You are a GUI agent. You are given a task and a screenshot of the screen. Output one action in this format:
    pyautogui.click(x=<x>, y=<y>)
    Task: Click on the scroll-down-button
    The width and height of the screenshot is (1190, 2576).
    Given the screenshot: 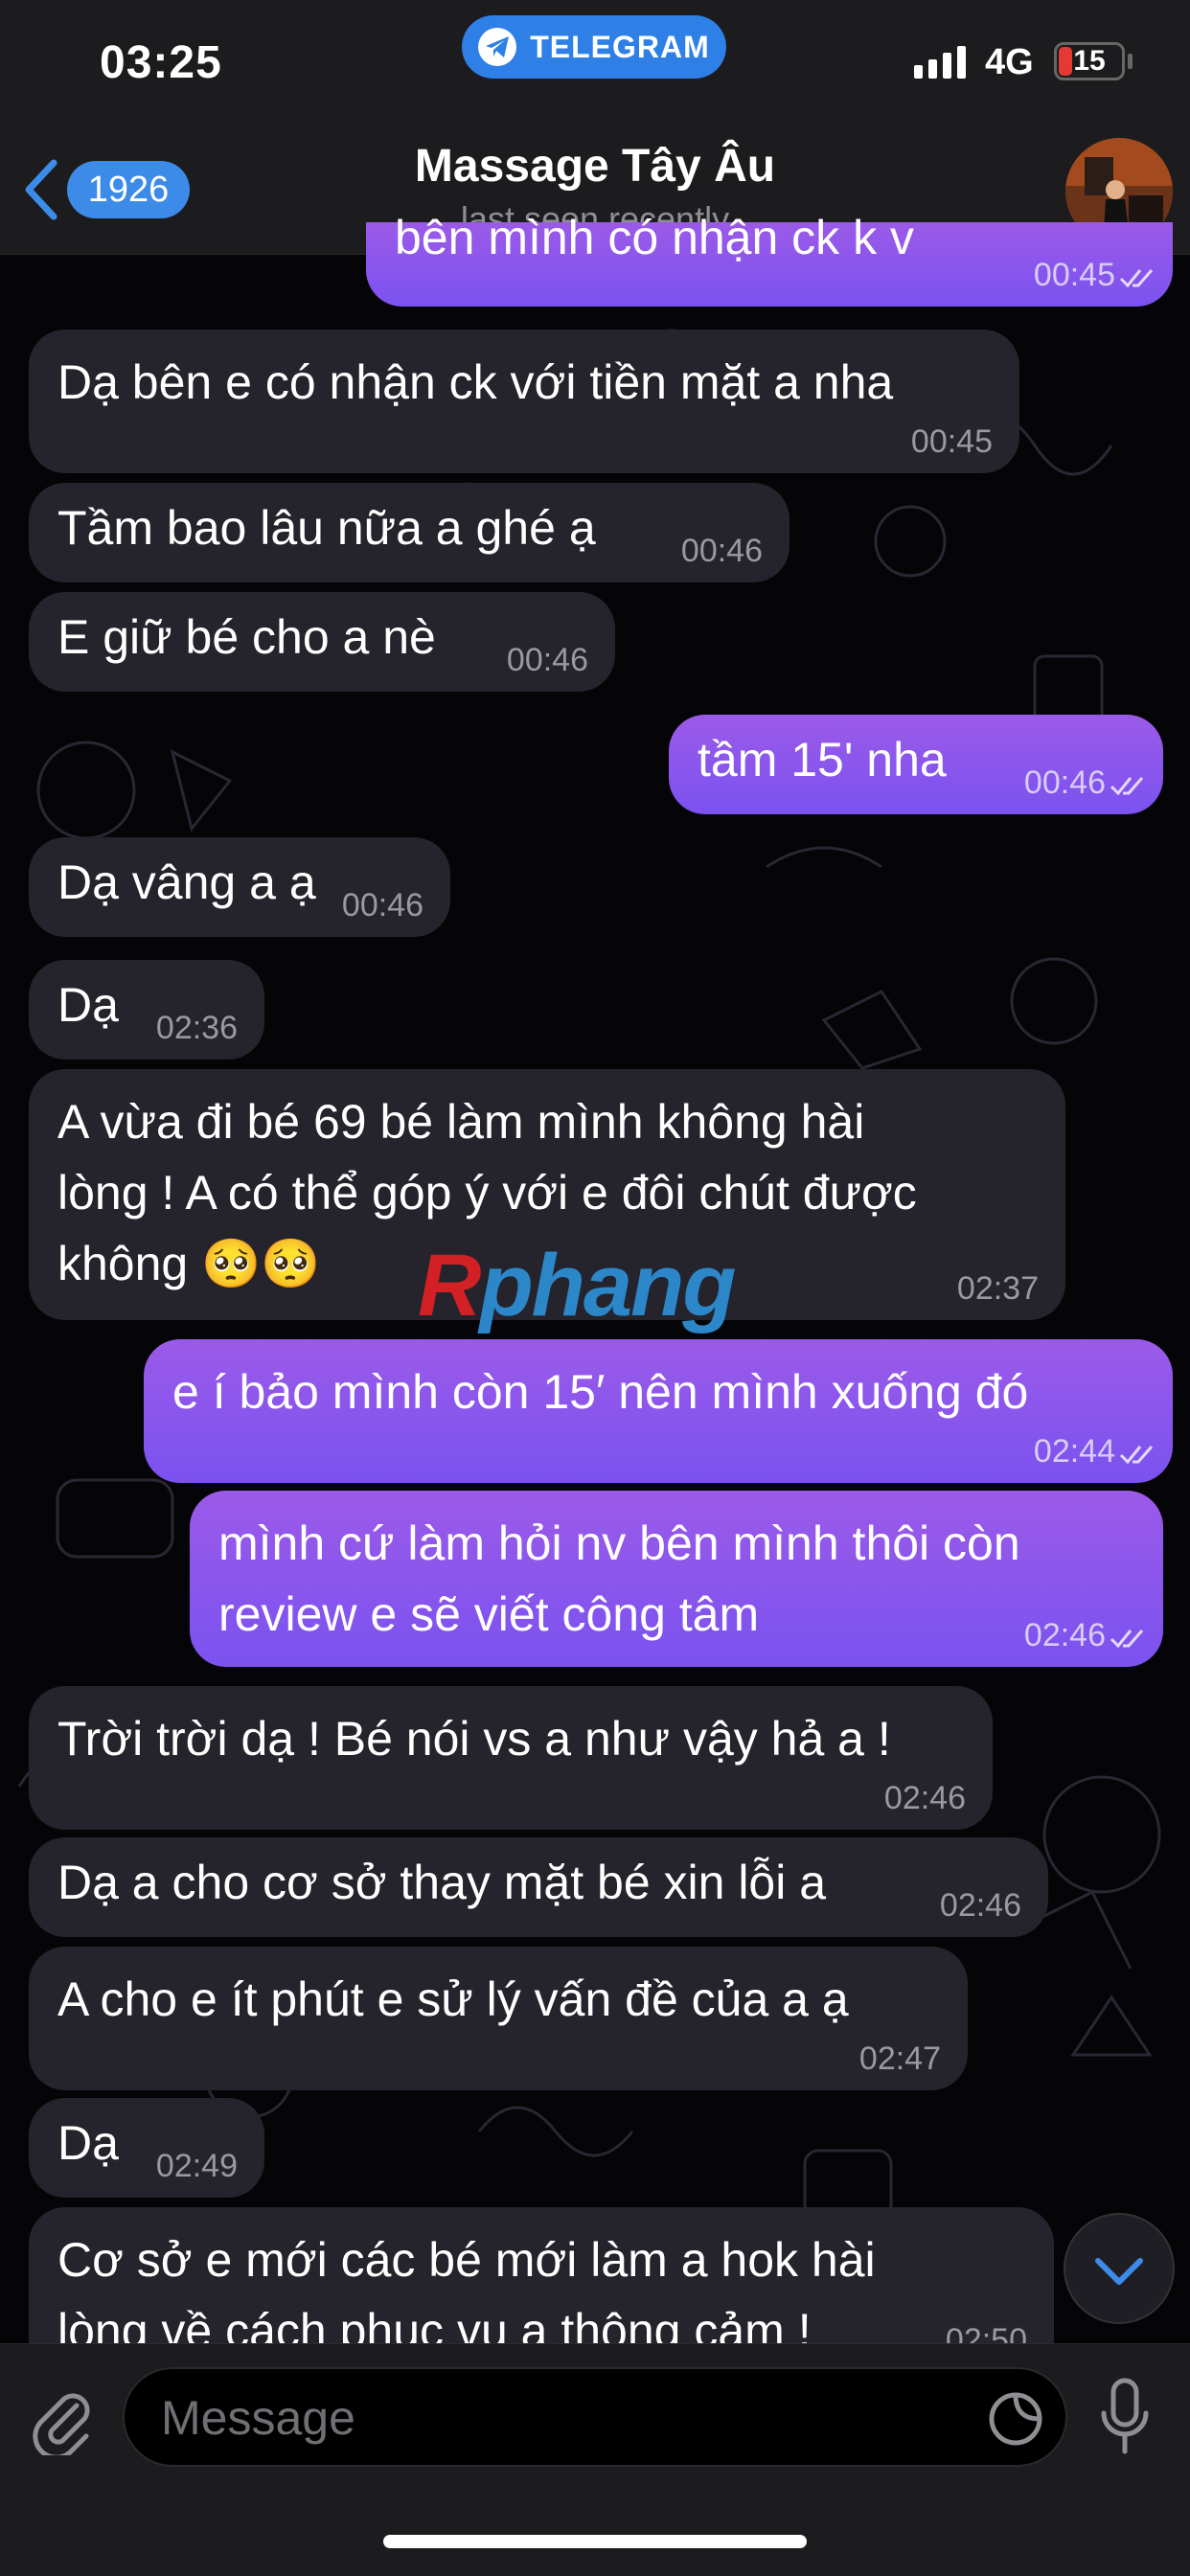 What is the action you would take?
    pyautogui.click(x=1120, y=2268)
    